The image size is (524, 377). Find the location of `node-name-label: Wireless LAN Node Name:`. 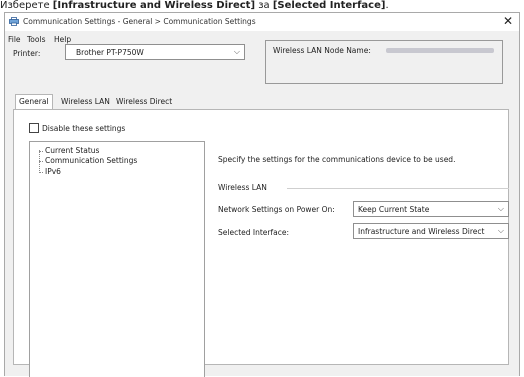

node-name-label: Wireless LAN Node Name: is located at coordinates (322, 50).